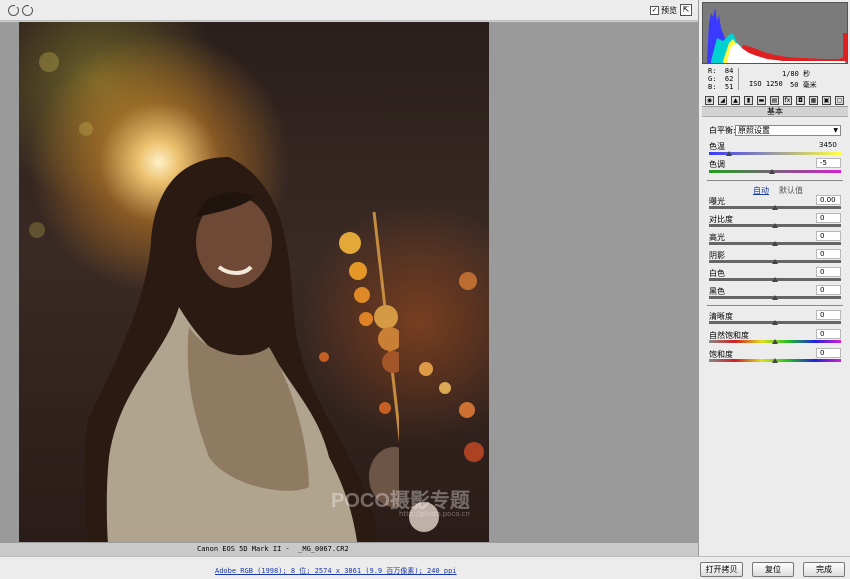 The height and width of the screenshot is (579, 850). Describe the element at coordinates (654, 10) in the screenshot. I see `preview-checkbox: ✓` at that location.